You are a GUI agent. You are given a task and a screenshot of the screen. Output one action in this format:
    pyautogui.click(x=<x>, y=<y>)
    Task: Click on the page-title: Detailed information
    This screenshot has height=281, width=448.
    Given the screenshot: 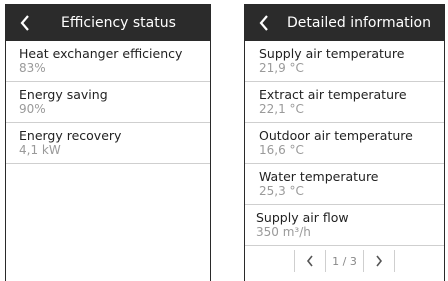 What is the action you would take?
    pyautogui.click(x=359, y=23)
    